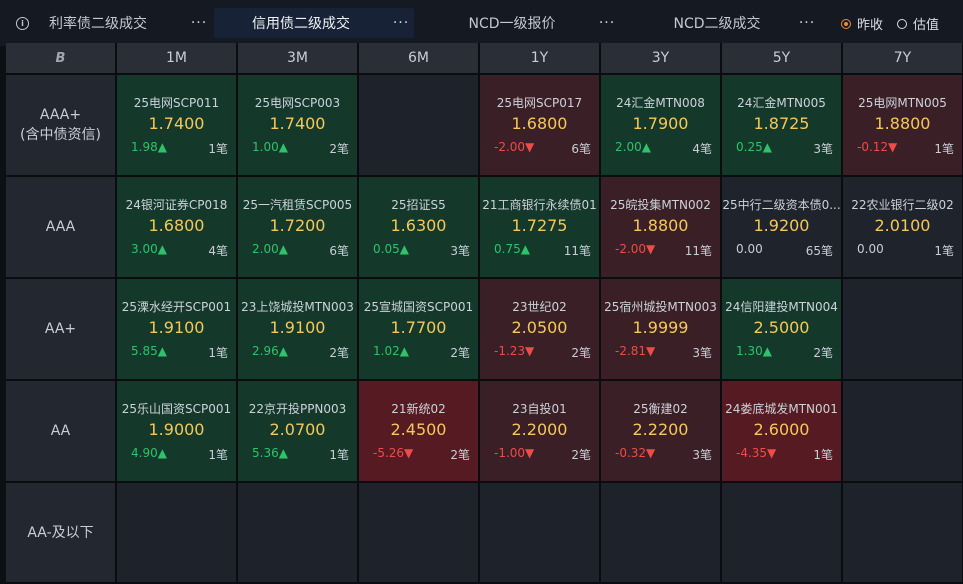 The width and height of the screenshot is (963, 584). Describe the element at coordinates (419, 330) in the screenshot. I see `bond-cell: 25宣城国资SCP001 1.7700 1.02▲ 2笔` at that location.